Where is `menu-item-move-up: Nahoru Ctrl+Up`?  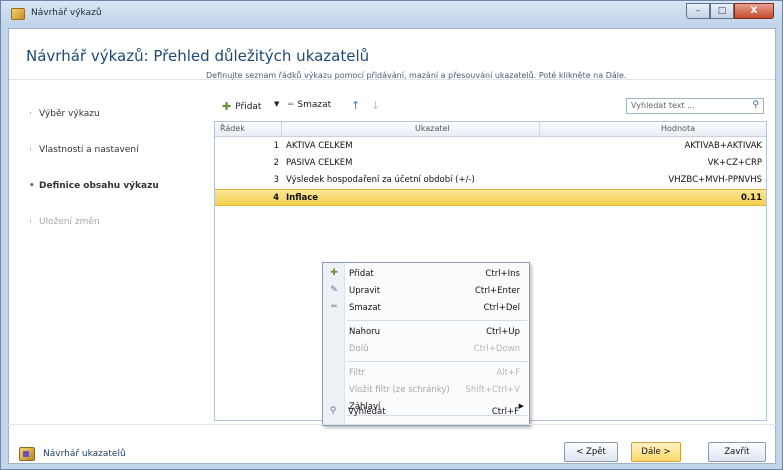 menu-item-move-up: Nahoru Ctrl+Up is located at coordinates (426, 332).